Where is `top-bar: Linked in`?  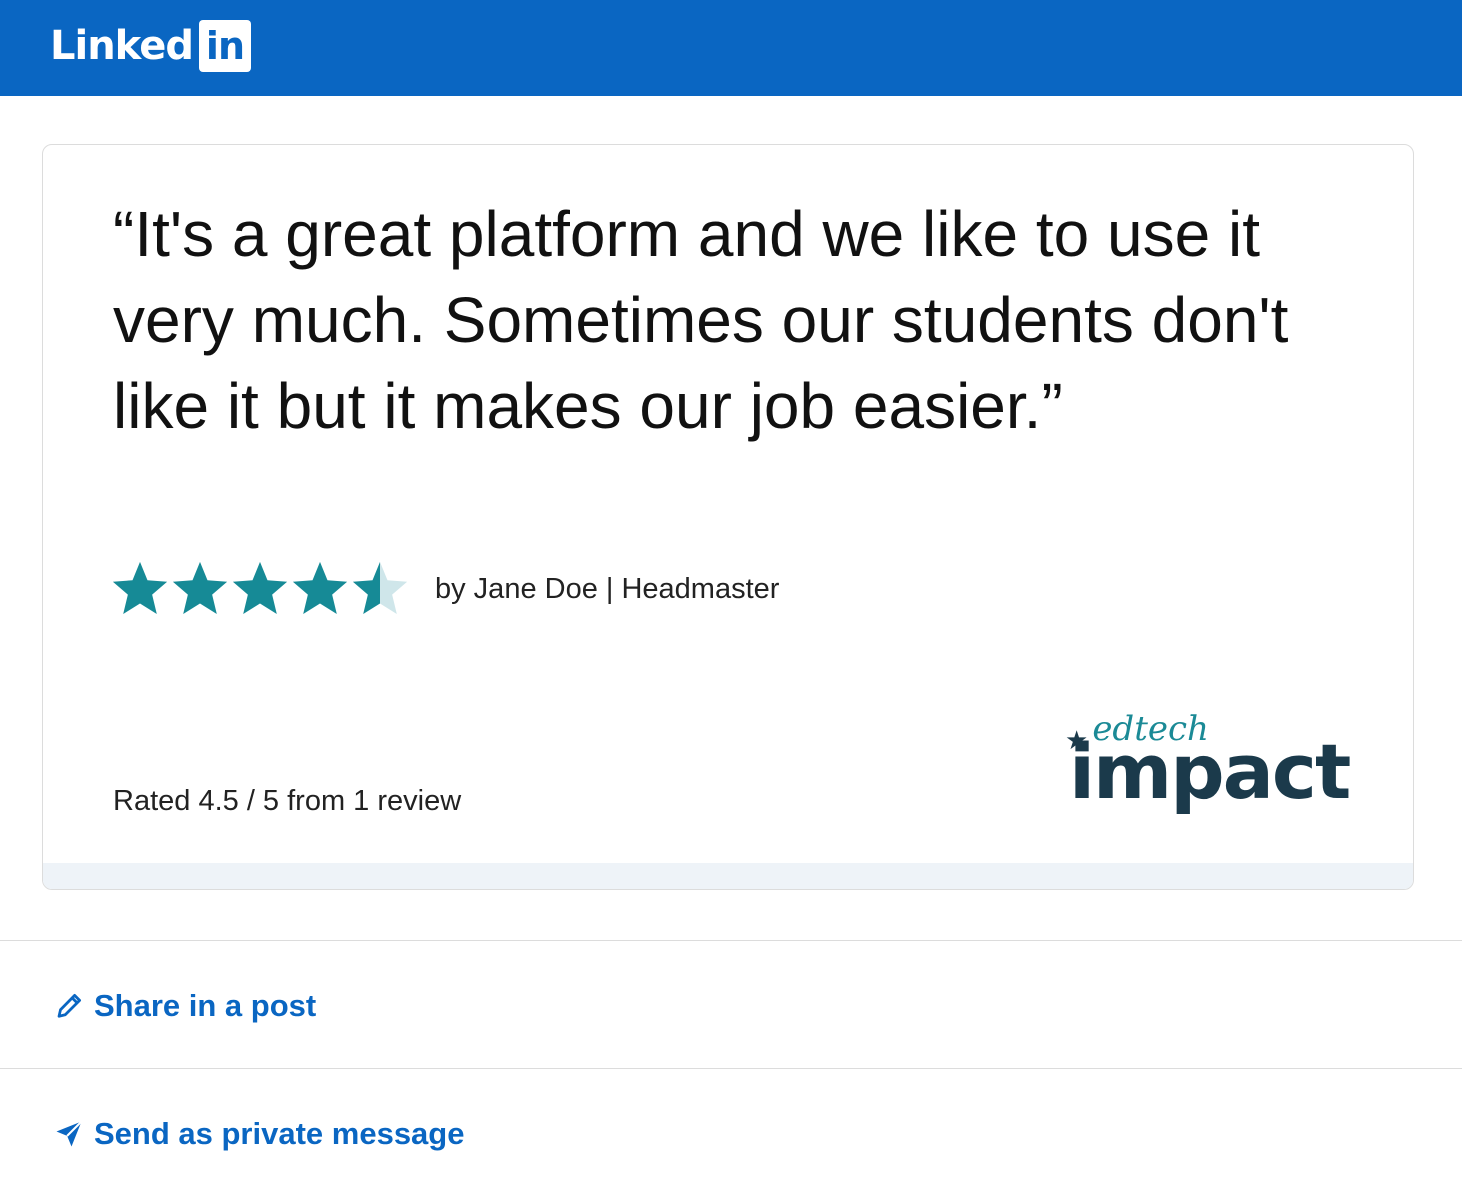 top-bar: Linked in is located at coordinates (731, 48).